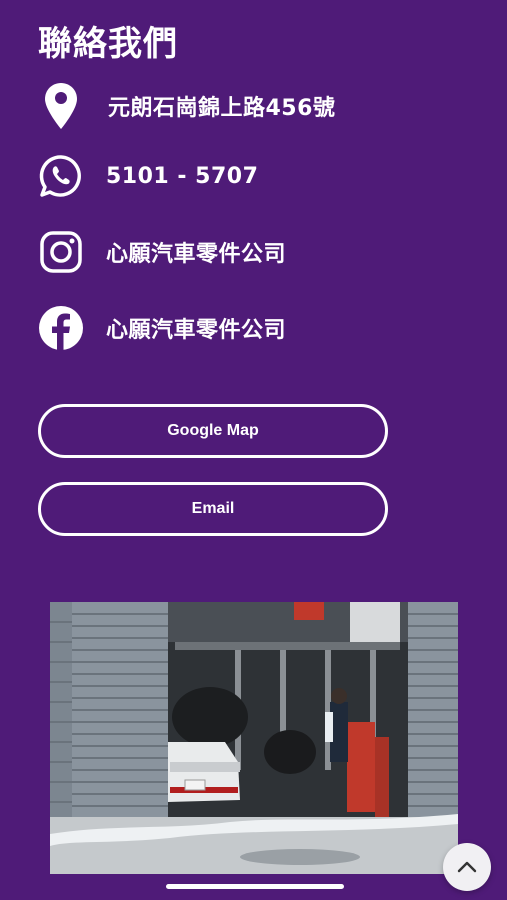 The height and width of the screenshot is (900, 507). I want to click on google-map-button: Google Map, so click(213, 431).